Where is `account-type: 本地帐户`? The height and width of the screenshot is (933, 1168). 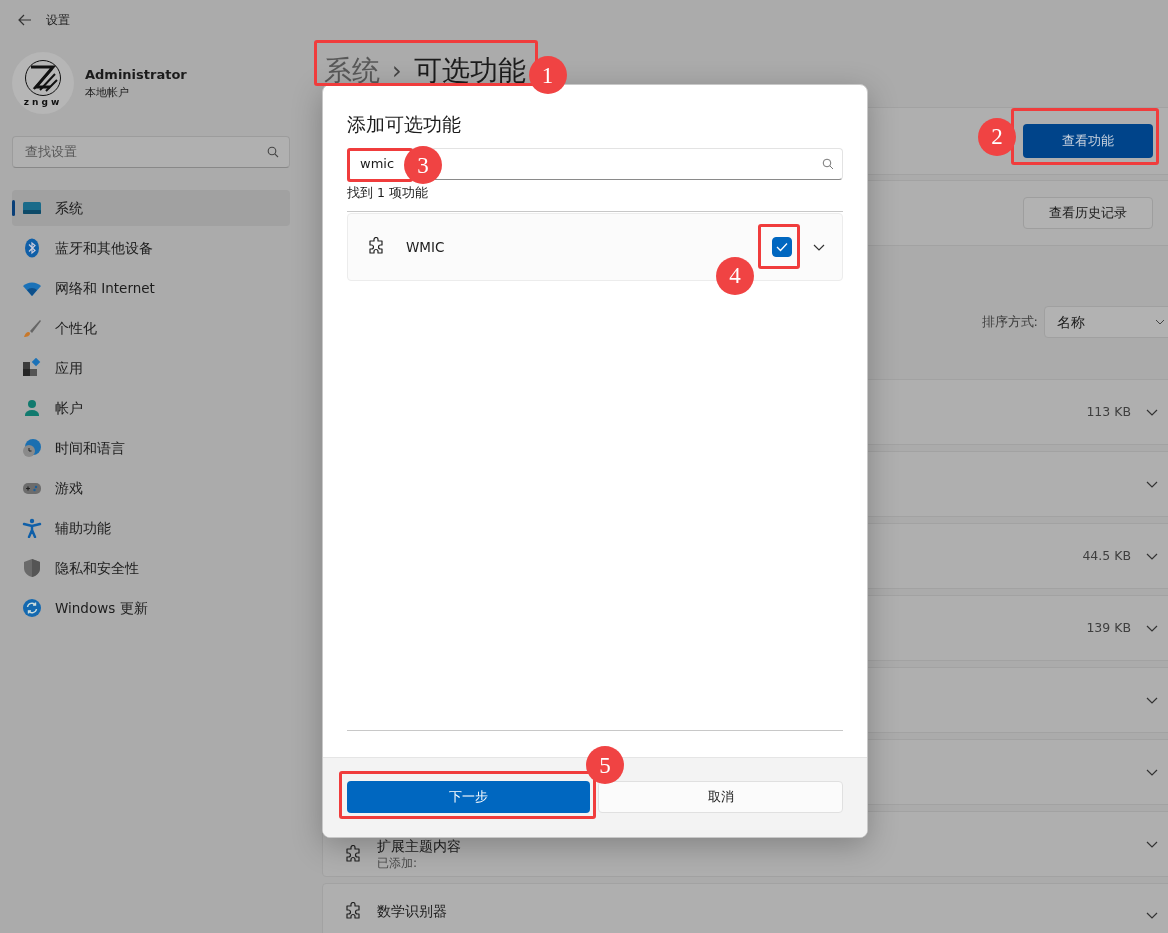 account-type: 本地帐户 is located at coordinates (107, 92).